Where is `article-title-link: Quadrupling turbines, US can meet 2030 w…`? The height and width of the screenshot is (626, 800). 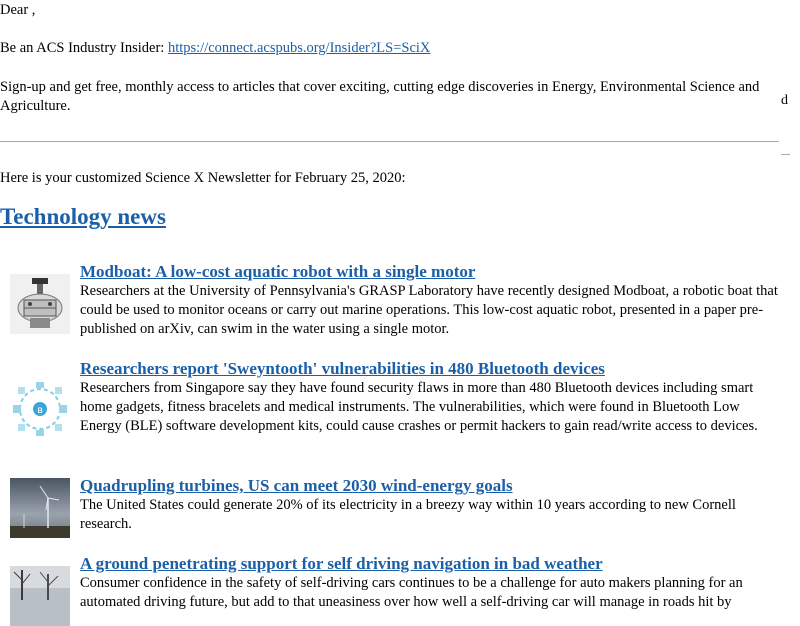 article-title-link: Quadrupling turbines, US can meet 2030 w… is located at coordinates (430, 486).